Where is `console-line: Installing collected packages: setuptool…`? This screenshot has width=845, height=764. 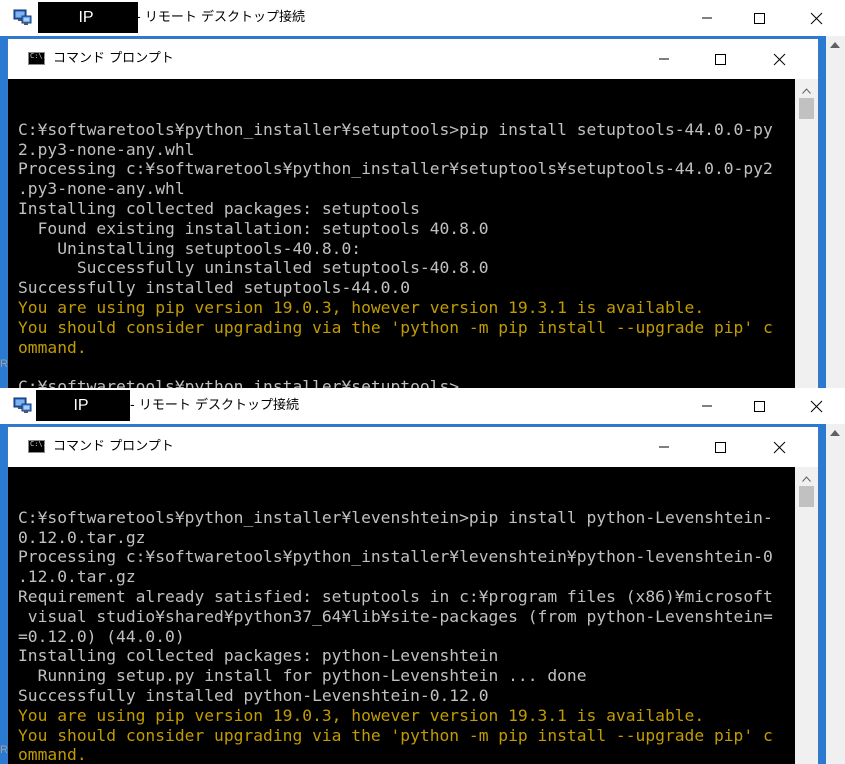
console-line: Installing collected packages: setuptool… is located at coordinates (219, 208).